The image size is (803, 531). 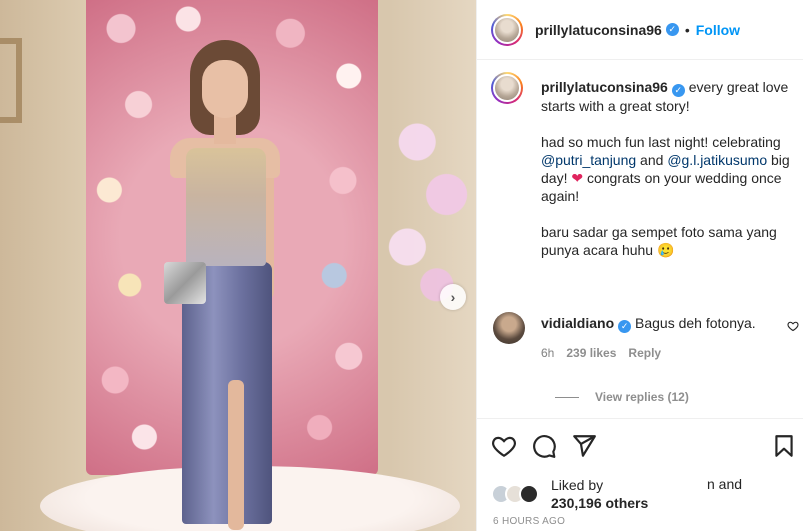 I want to click on comment-icon, so click(x=544, y=446).